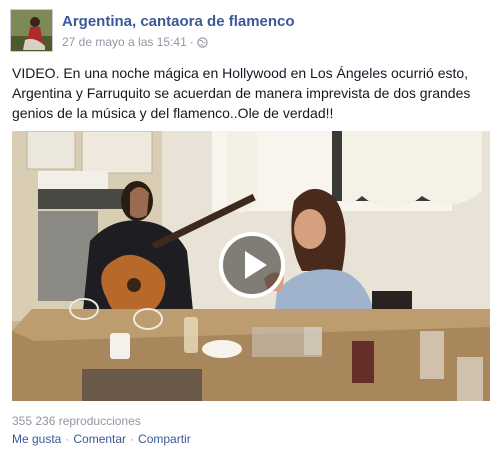  I want to click on comment-button: Comentar, so click(99, 439).